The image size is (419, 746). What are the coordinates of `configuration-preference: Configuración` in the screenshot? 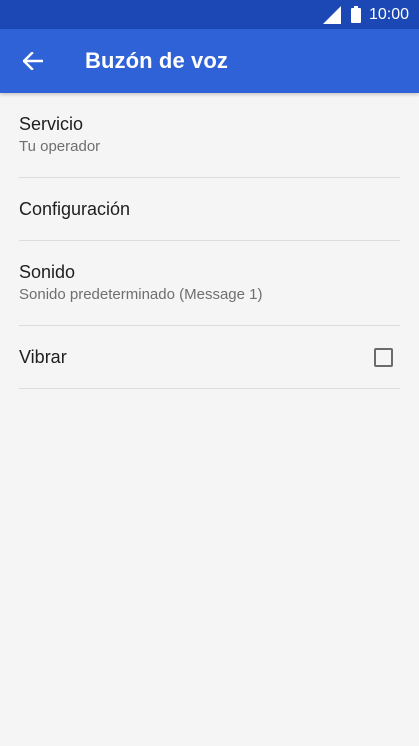 It's located at (209, 209).